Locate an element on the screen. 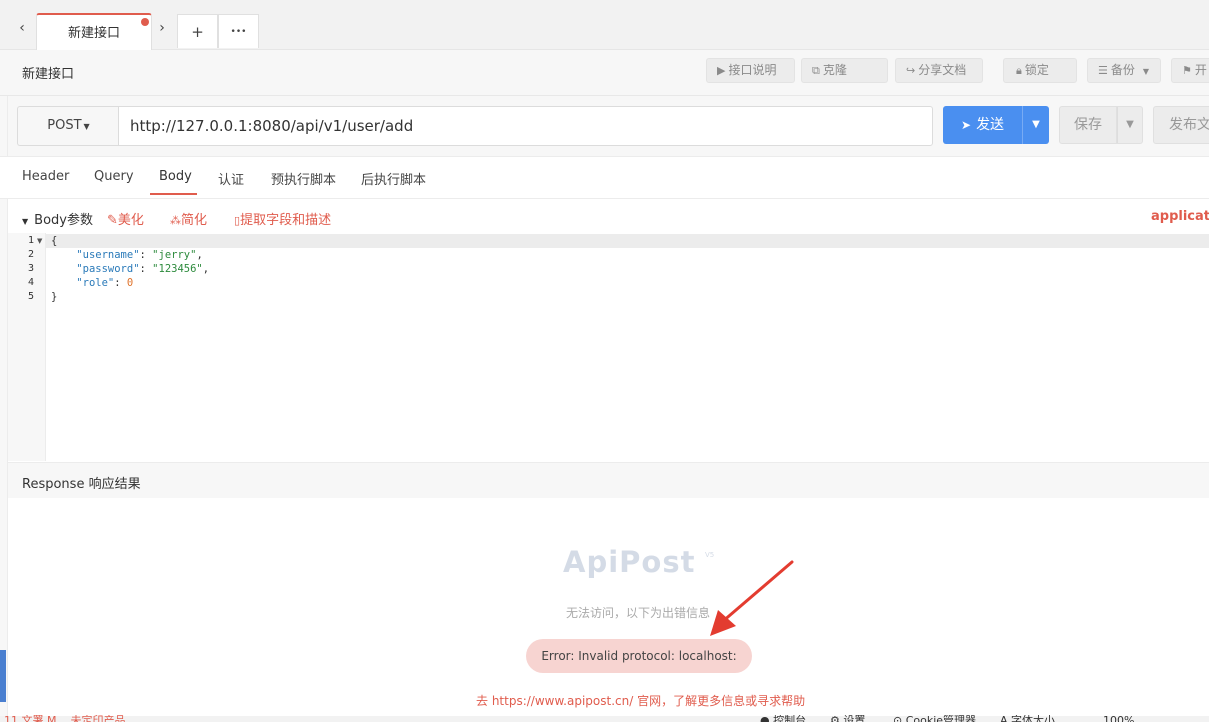 The width and height of the screenshot is (1209, 722). line-number: 5 is located at coordinates (30, 296).